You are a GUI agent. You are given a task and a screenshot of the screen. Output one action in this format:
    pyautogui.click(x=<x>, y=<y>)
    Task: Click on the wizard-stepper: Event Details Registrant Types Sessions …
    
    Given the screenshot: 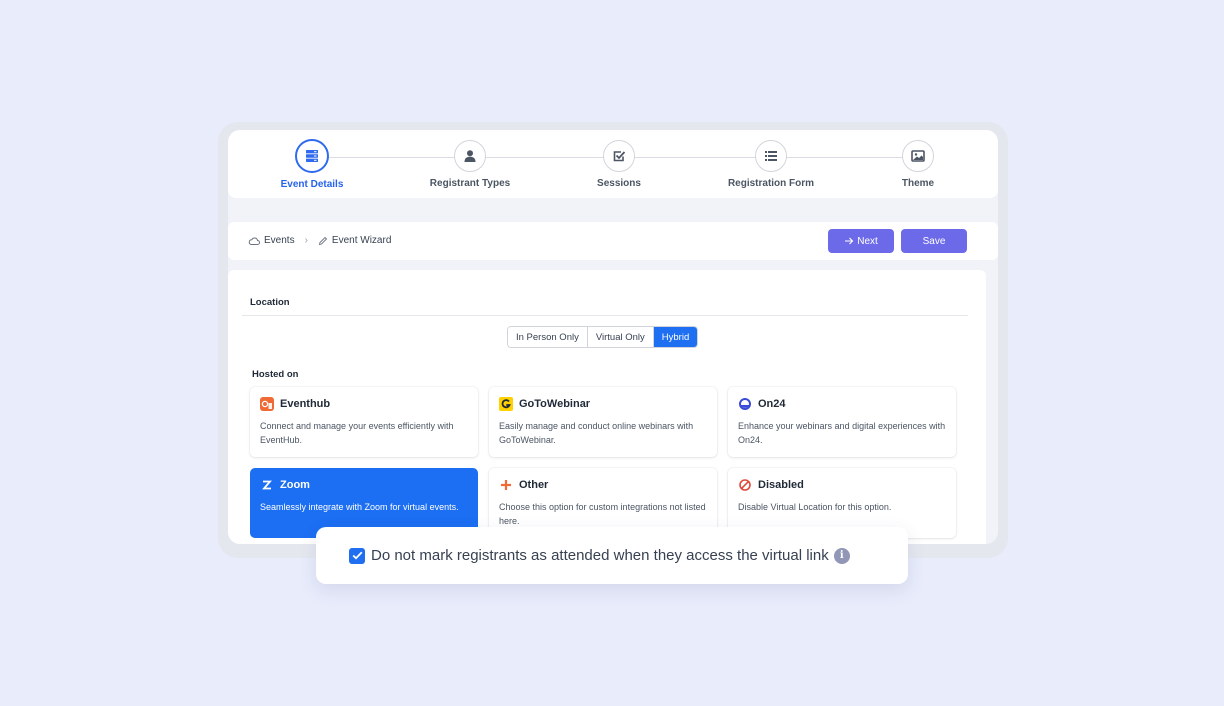 What is the action you would take?
    pyautogui.click(x=613, y=164)
    